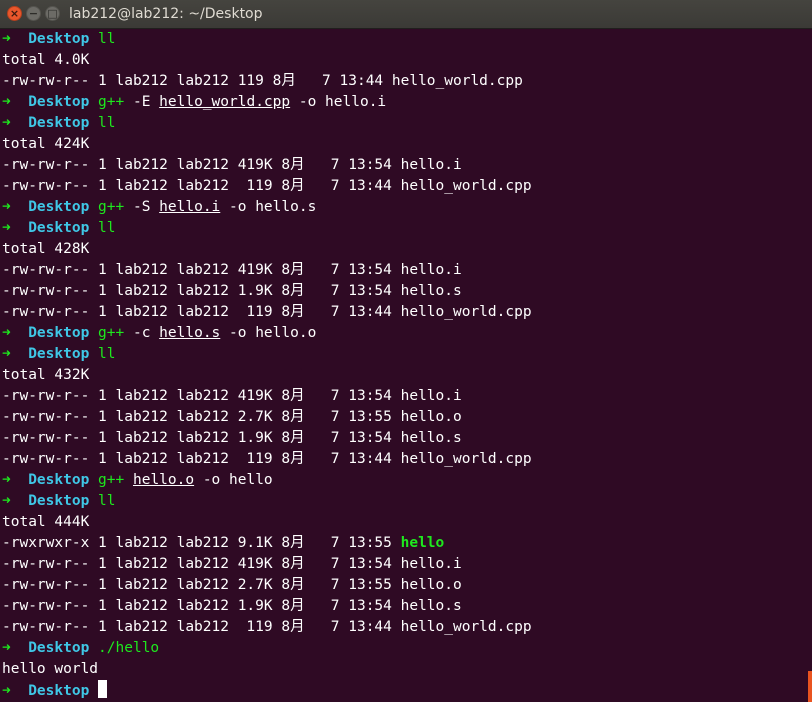 The height and width of the screenshot is (702, 812). What do you see at coordinates (46, 144) in the screenshot?
I see `output-text: total 424K` at bounding box center [46, 144].